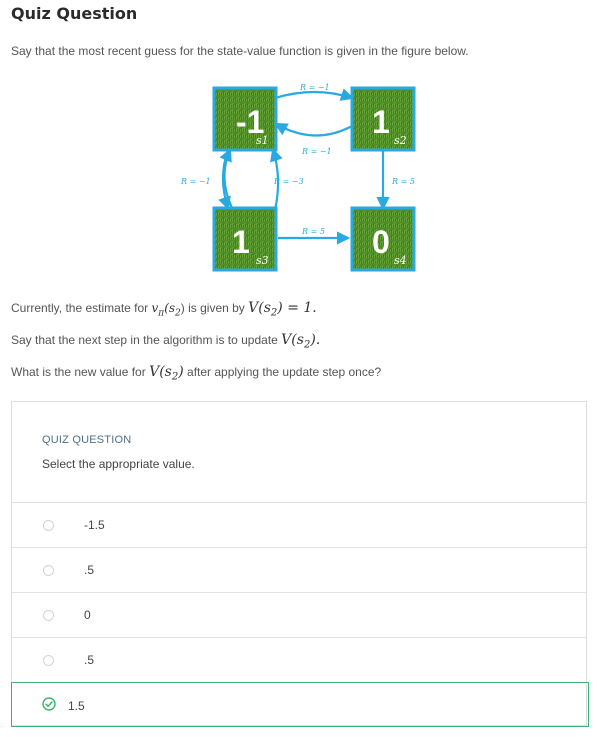 This screenshot has height=737, width=597. I want to click on math-V-end: ) = 1., so click(297, 308).